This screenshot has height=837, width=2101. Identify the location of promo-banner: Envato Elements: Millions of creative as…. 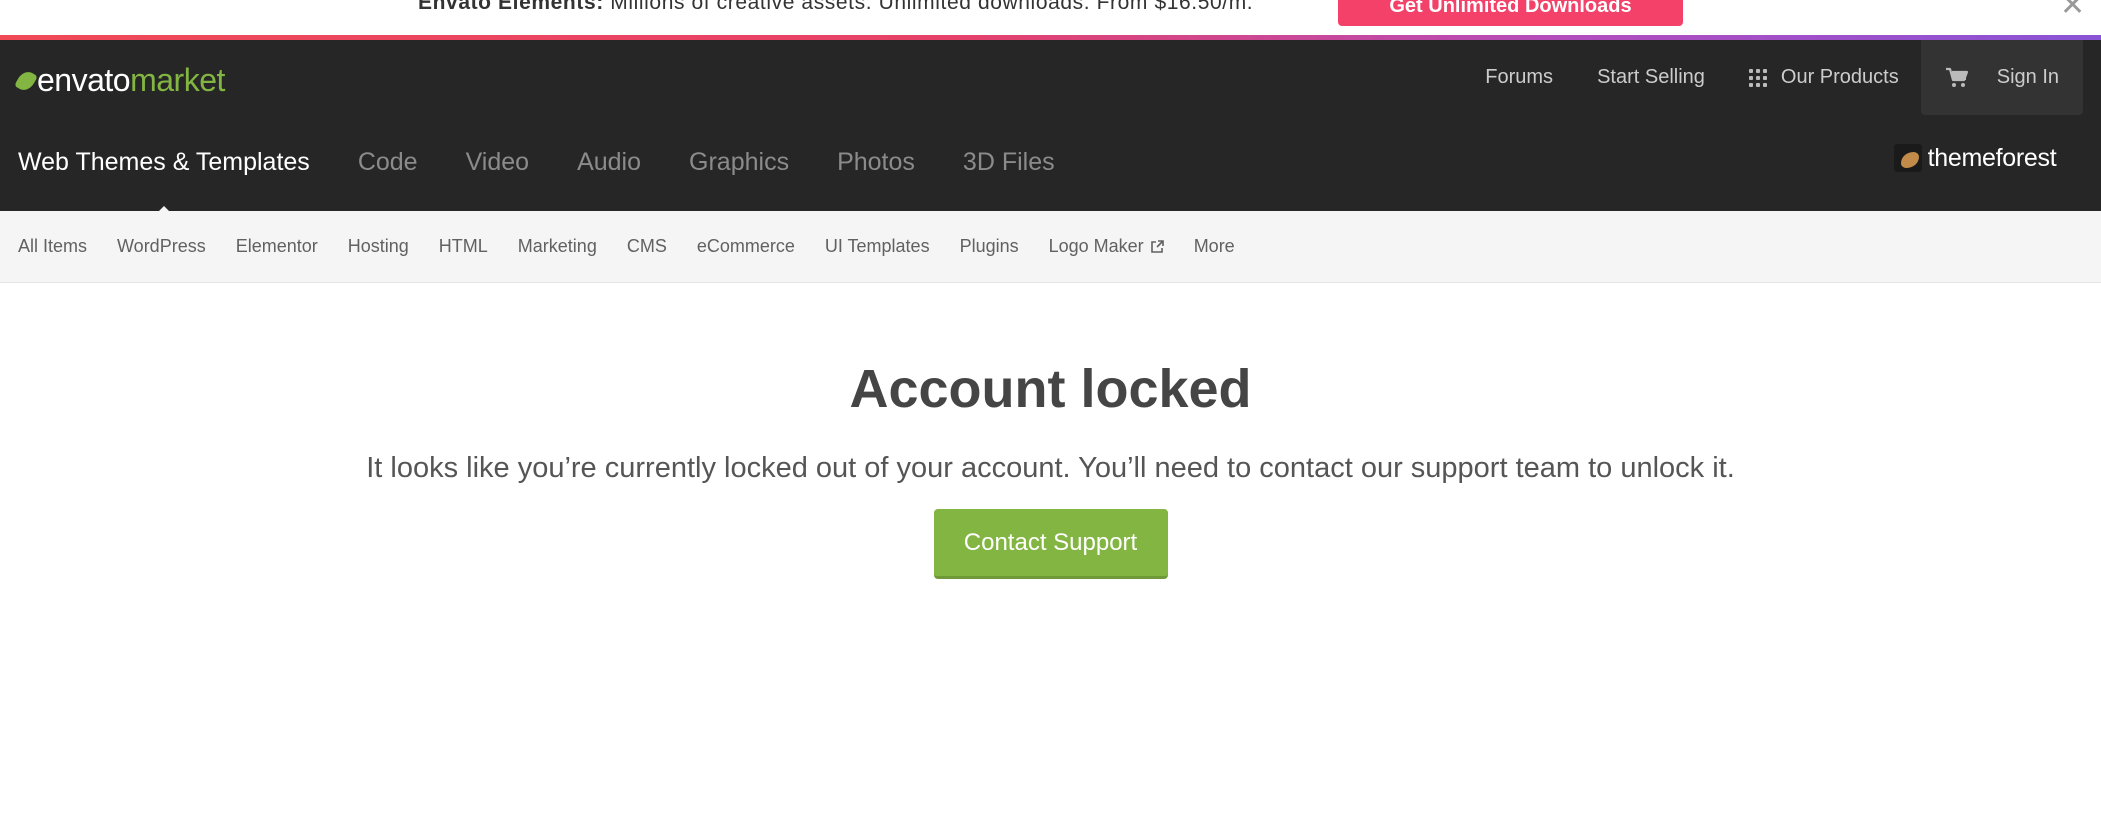
(1050, 20).